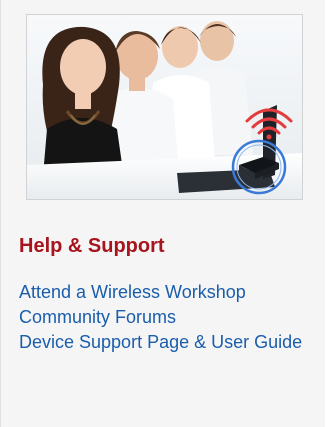 Image resolution: width=329 pixels, height=427 pixels. What do you see at coordinates (160, 342) in the screenshot?
I see `device-support-page-link: Device Support Page & User Guide` at bounding box center [160, 342].